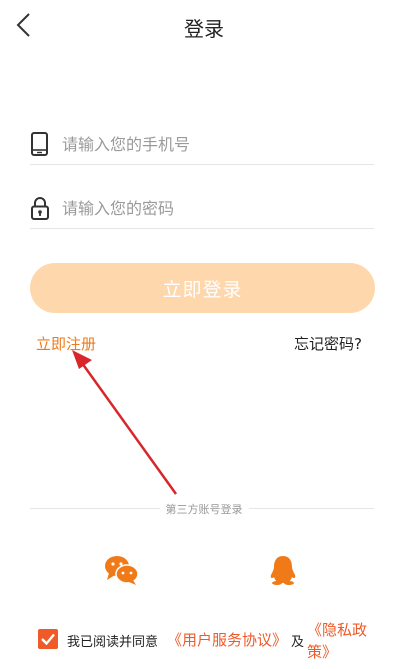  I want to click on agreement-prefix: 我已阅读并同意, so click(113, 642).